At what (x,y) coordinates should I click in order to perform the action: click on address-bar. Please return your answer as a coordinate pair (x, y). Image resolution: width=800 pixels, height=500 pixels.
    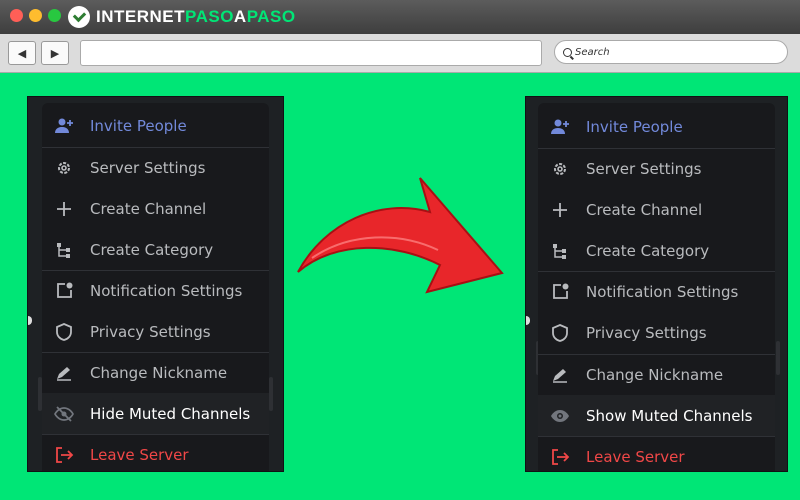
    Looking at the image, I should click on (311, 53).